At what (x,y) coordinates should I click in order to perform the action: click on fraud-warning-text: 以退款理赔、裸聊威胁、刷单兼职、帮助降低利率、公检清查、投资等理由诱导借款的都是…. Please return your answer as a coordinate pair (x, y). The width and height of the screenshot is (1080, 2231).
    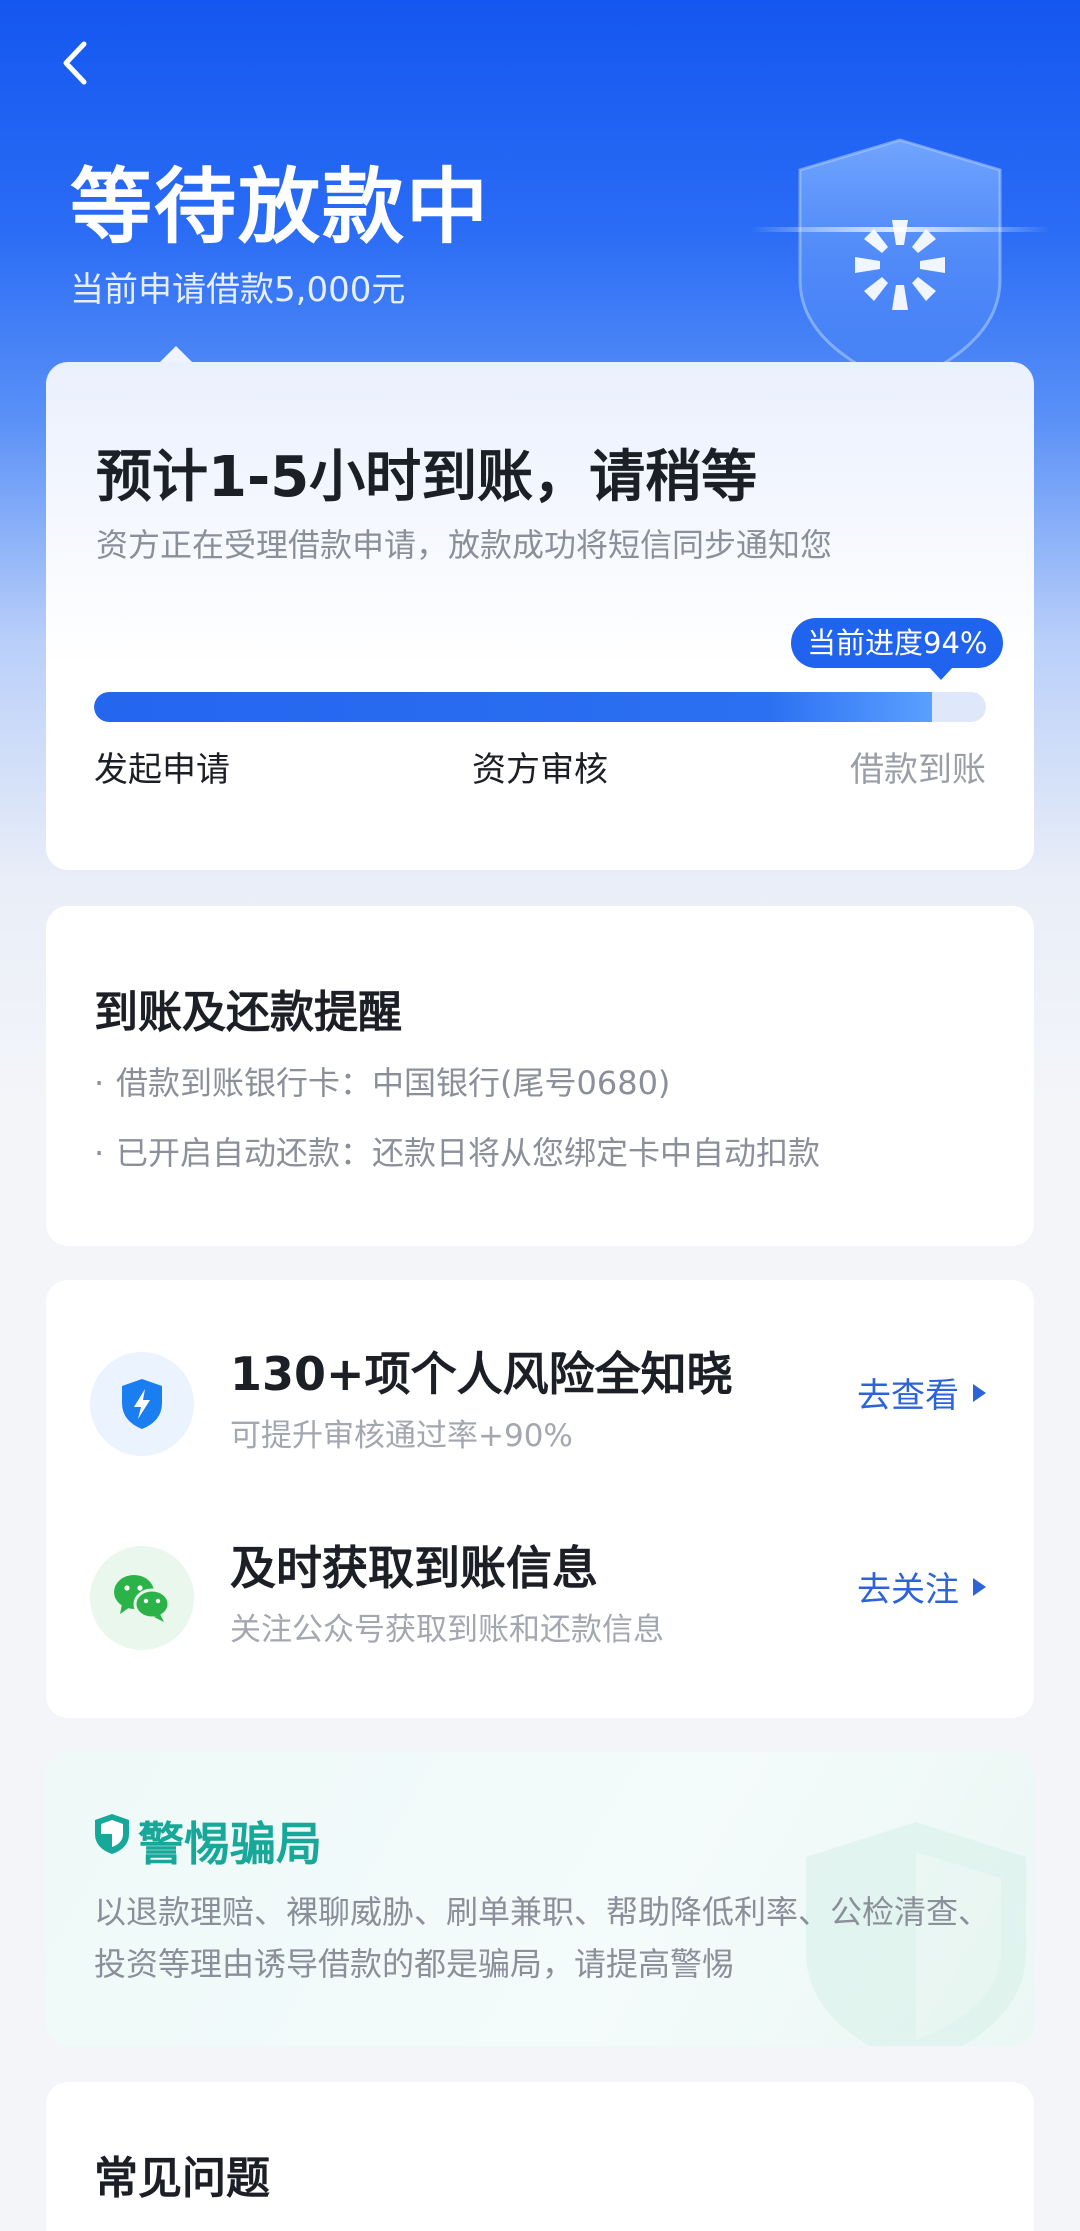
    Looking at the image, I should click on (542, 1938).